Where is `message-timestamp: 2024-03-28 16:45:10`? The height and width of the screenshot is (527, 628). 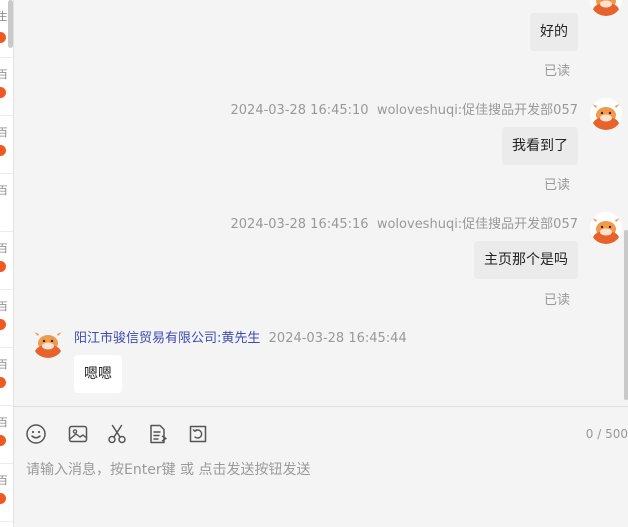 message-timestamp: 2024-03-28 16:45:10 is located at coordinates (299, 110).